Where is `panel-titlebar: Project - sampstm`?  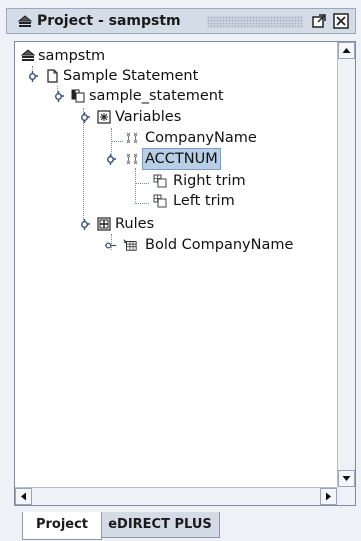 panel-titlebar: Project - sampstm is located at coordinates (181, 21).